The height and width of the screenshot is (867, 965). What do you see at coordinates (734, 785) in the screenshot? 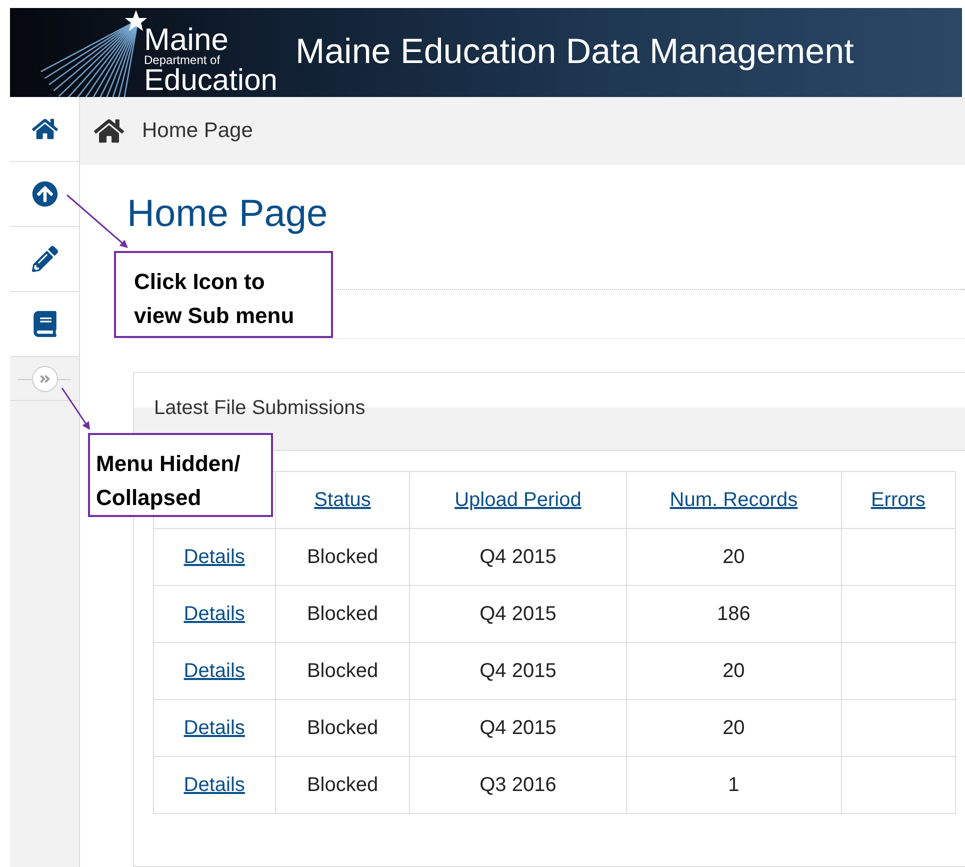
I see `table-cell: 1` at bounding box center [734, 785].